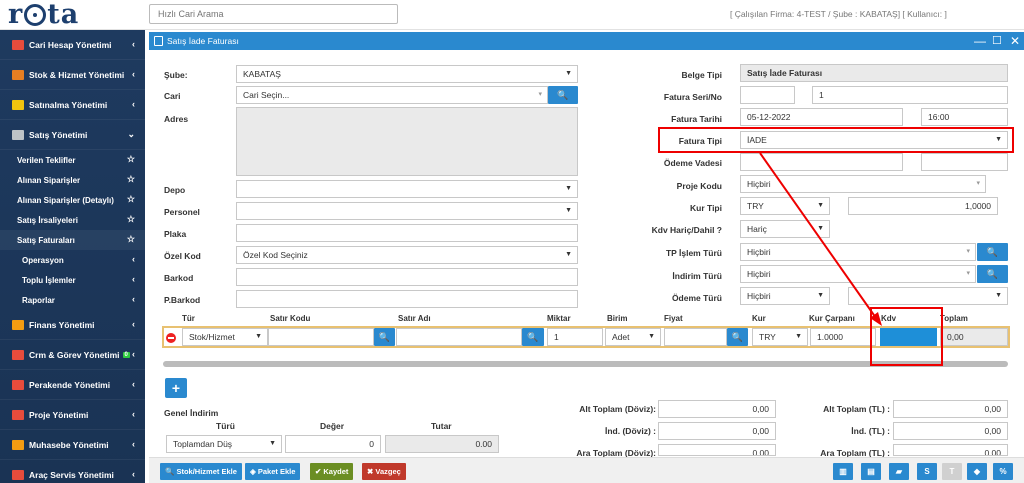 The height and width of the screenshot is (483, 1024). I want to click on chart-icon: ▥, so click(843, 471).